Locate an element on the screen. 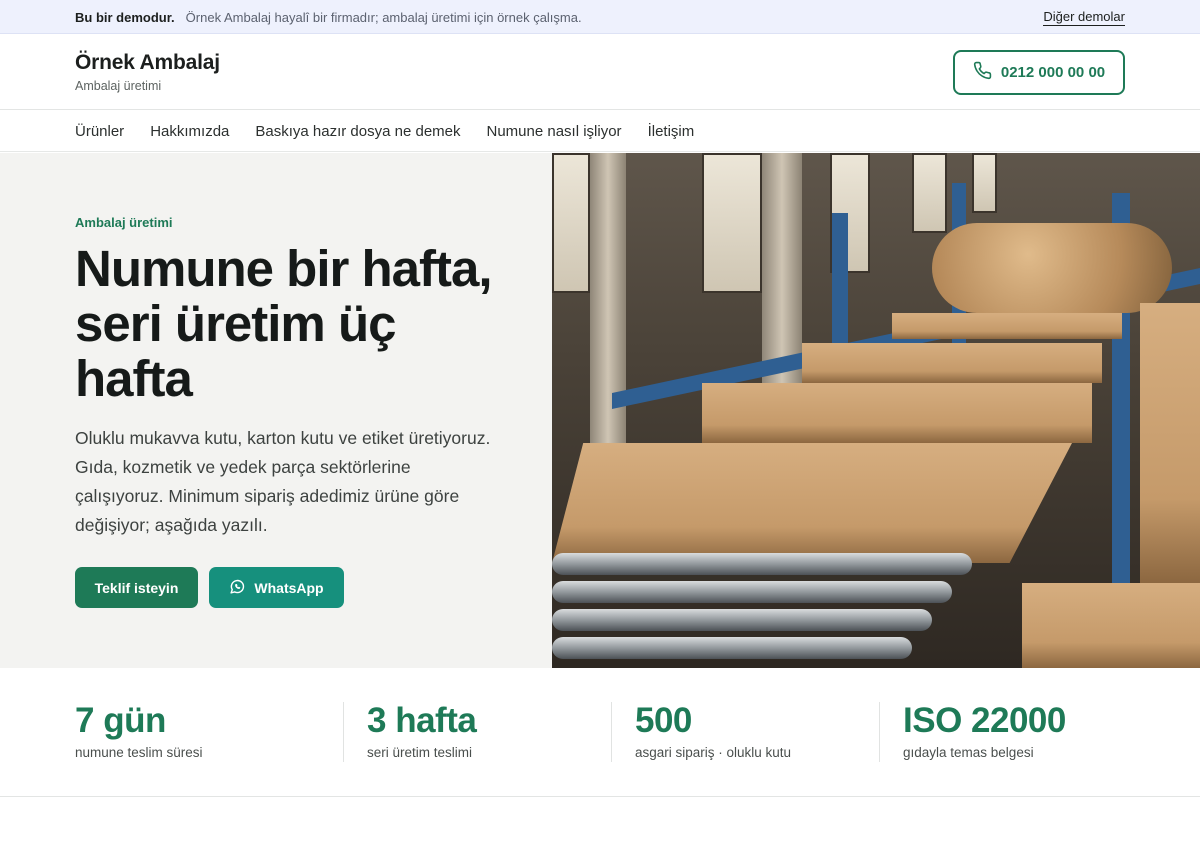 This screenshot has width=1200, height=843. phone-number: 0212 000 00 00 is located at coordinates (1053, 72).